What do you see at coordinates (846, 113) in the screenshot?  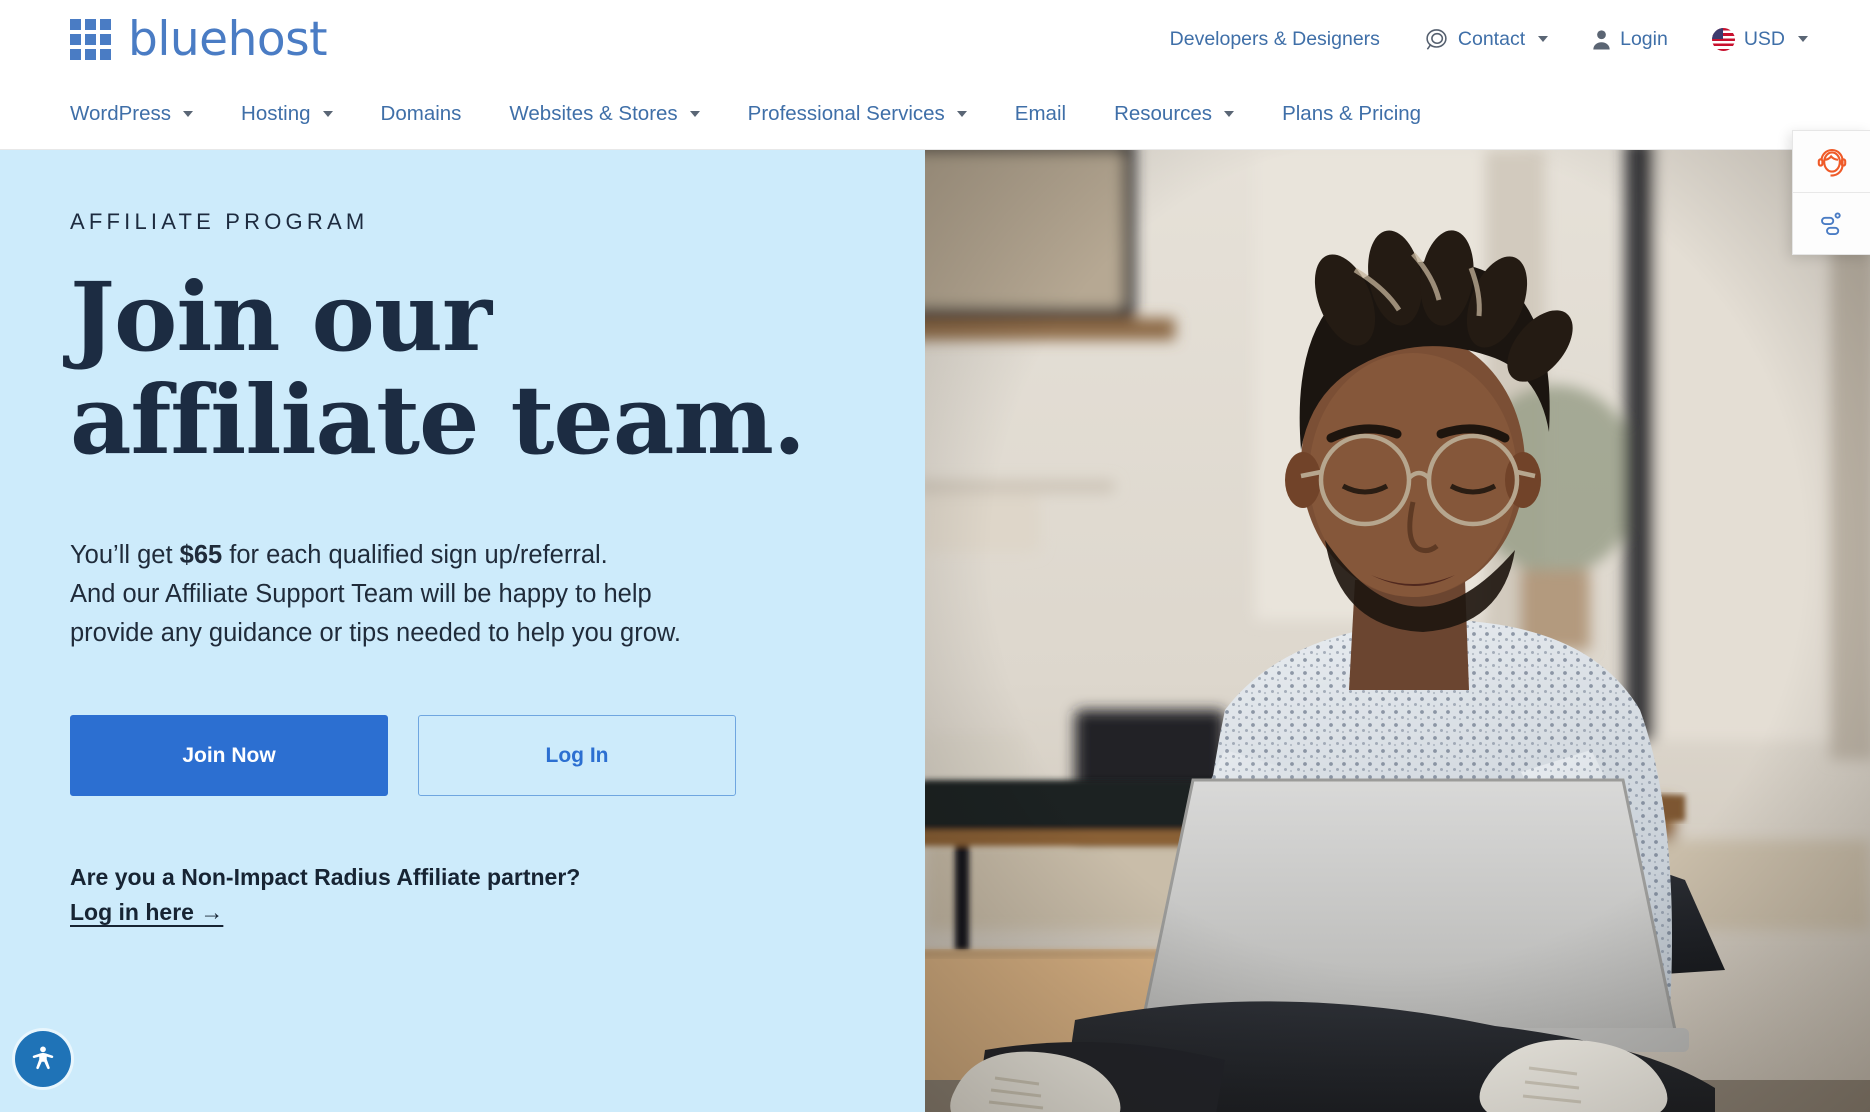 I see `nav-label: Professional Services` at bounding box center [846, 113].